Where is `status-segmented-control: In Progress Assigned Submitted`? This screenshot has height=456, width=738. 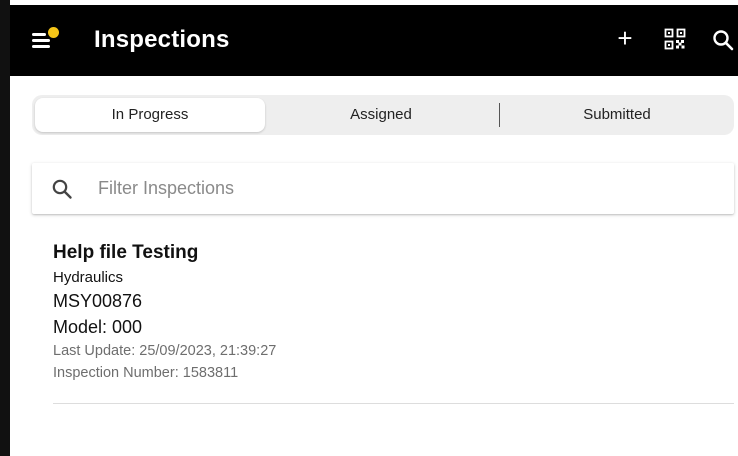
status-segmented-control: In Progress Assigned Submitted is located at coordinates (383, 115).